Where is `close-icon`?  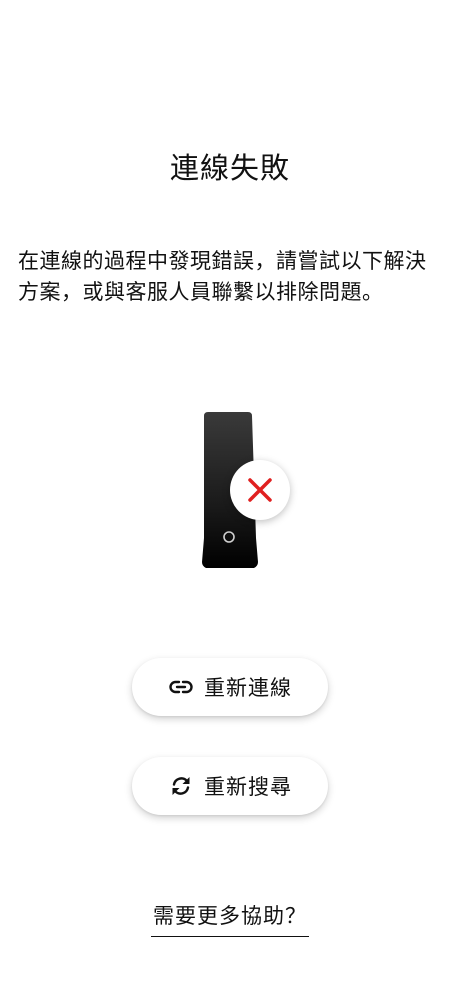 close-icon is located at coordinates (260, 490).